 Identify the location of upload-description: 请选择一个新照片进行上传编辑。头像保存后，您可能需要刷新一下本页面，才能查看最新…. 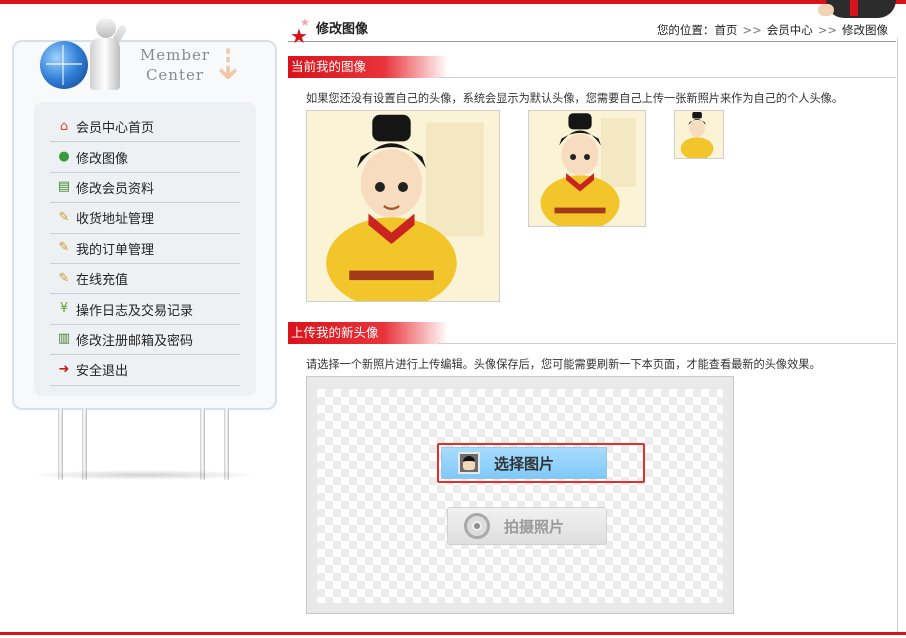
(563, 364).